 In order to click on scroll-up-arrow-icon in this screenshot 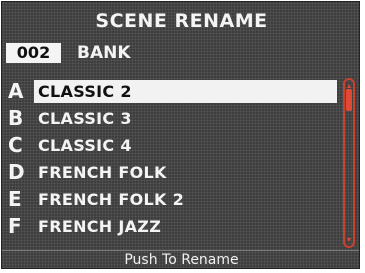, I will do `click(349, 86)`.